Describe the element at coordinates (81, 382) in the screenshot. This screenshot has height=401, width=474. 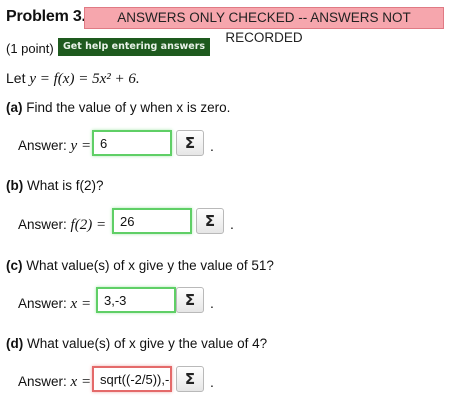
I see `answer-math-d: x =` at that location.